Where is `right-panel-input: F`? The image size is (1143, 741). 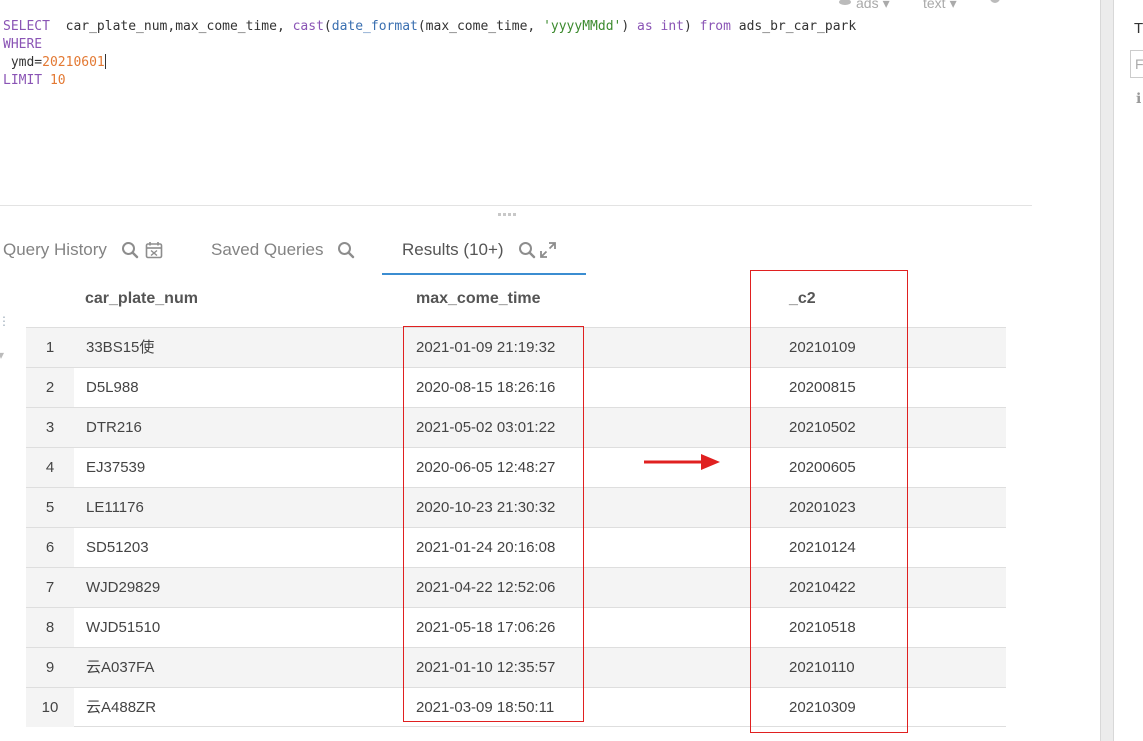 right-panel-input: F is located at coordinates (1136, 64).